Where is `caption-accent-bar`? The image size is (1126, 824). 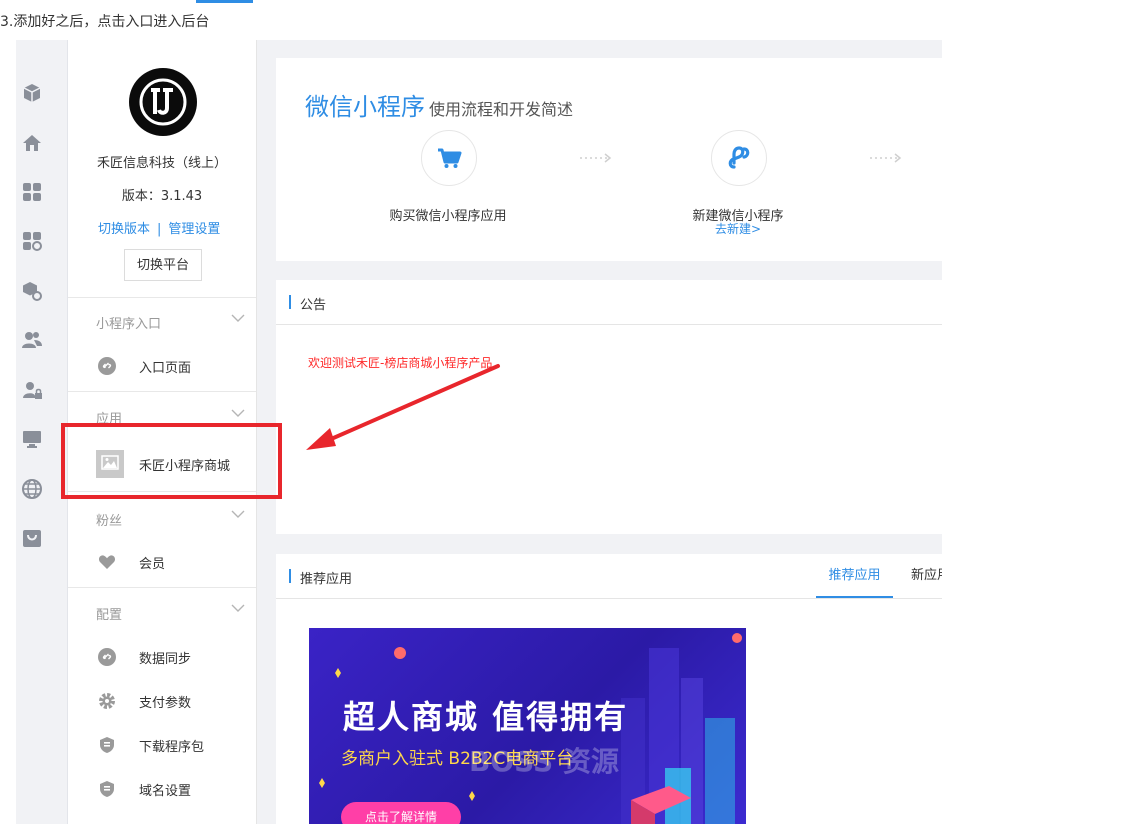
caption-accent-bar is located at coordinates (224, 1).